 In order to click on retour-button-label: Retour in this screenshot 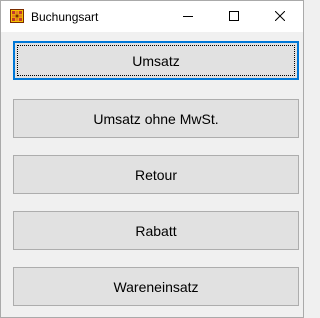, I will do `click(156, 174)`.